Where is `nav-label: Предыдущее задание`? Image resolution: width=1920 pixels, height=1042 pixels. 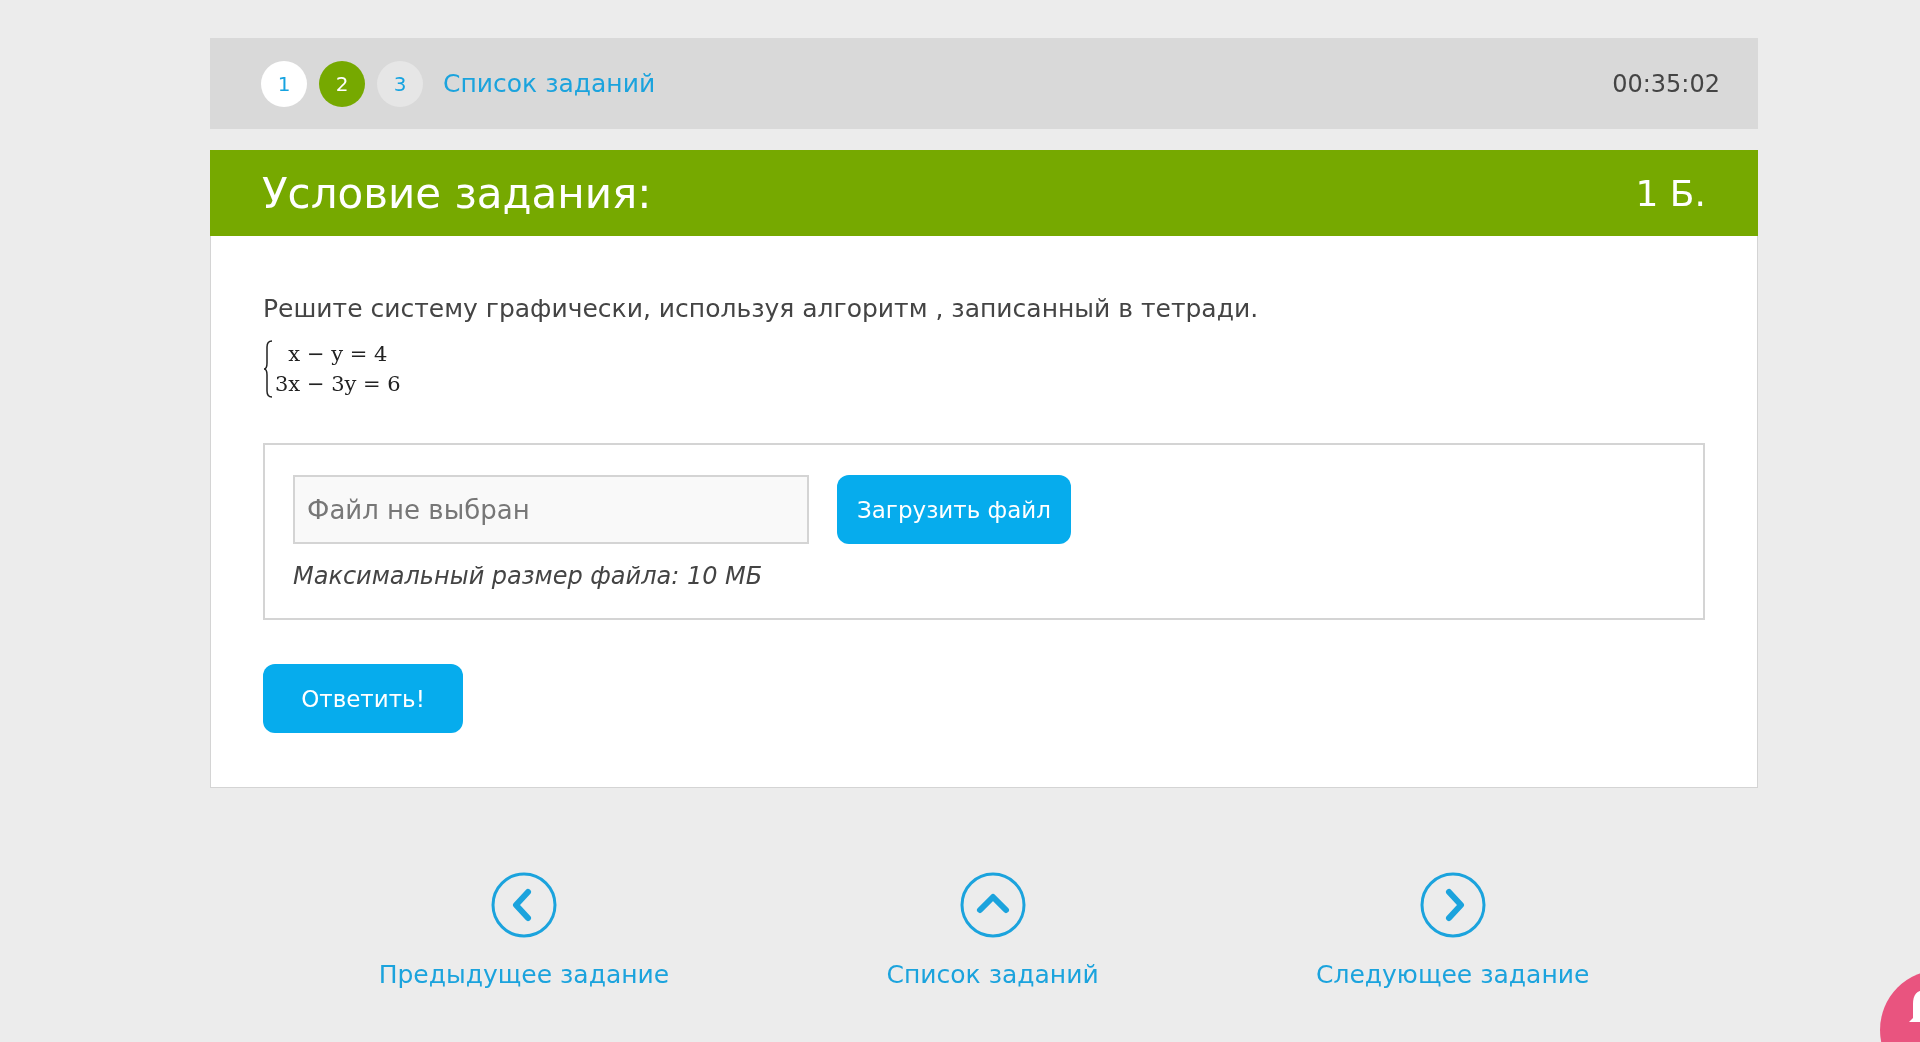 nav-label: Предыдущее задание is located at coordinates (524, 974).